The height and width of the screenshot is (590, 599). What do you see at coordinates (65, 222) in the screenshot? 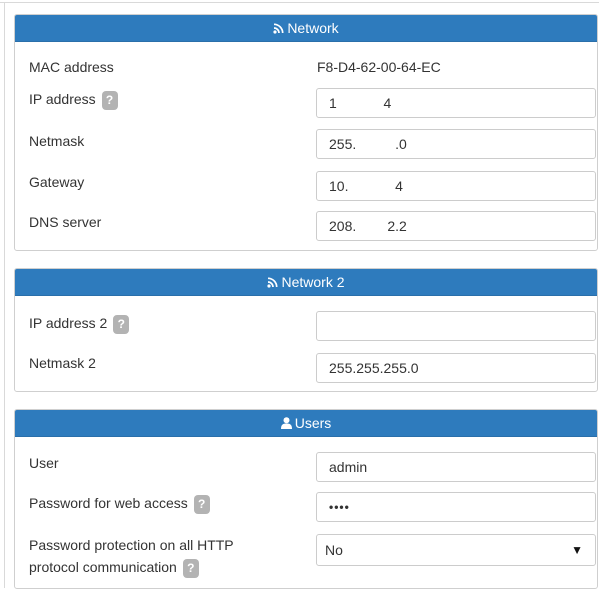
I see `dns-server-label: DNS server` at bounding box center [65, 222].